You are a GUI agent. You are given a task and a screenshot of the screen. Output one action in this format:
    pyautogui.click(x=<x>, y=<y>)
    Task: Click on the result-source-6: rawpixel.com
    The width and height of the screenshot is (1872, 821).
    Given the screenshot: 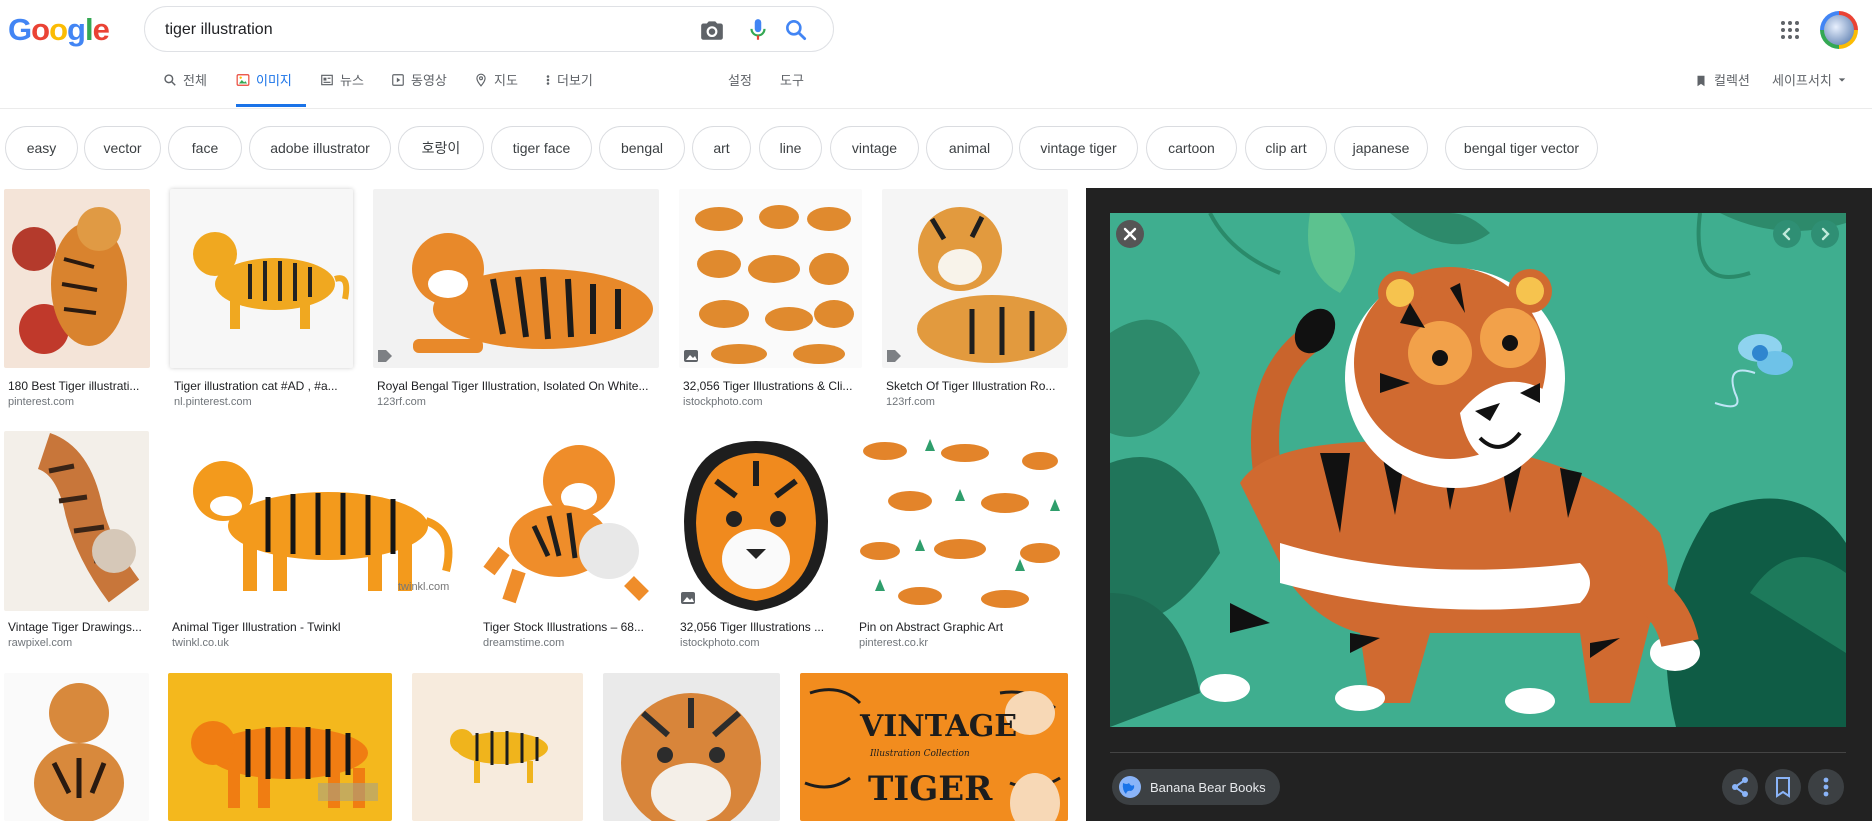 What is the action you would take?
    pyautogui.click(x=78, y=643)
    